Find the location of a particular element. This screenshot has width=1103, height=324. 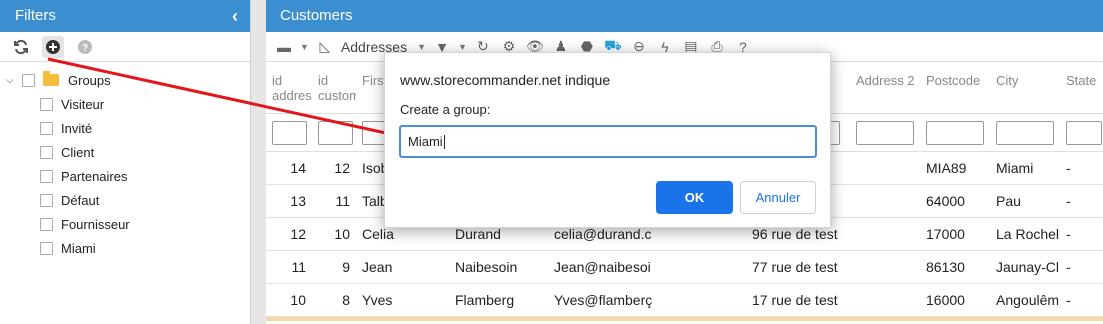

table-cell: 17 rue de test is located at coordinates (798, 300).